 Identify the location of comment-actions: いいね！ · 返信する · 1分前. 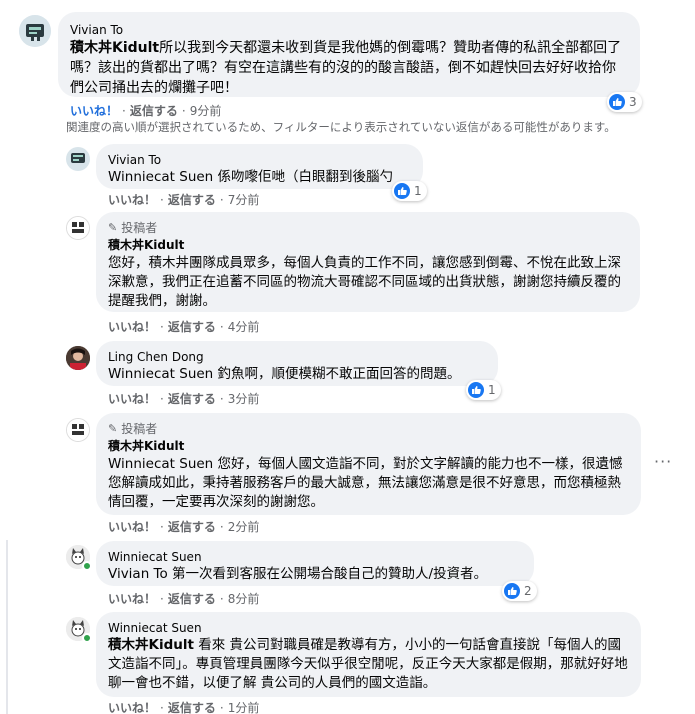
(184, 707).